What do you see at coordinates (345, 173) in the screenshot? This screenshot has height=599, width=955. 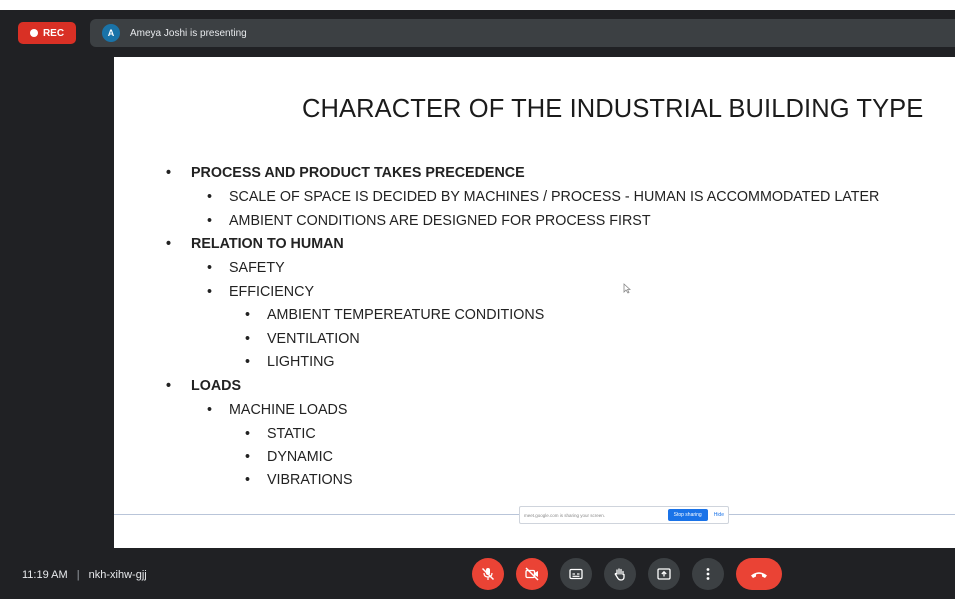 I see `list-item: • PROCESS AND PRODUCT TAKES PRECEDENCE` at bounding box center [345, 173].